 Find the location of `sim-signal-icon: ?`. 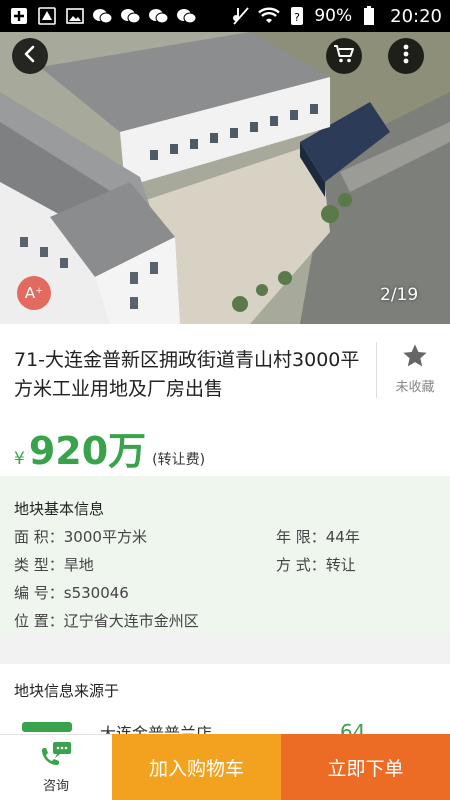

sim-signal-icon: ? is located at coordinates (297, 16).